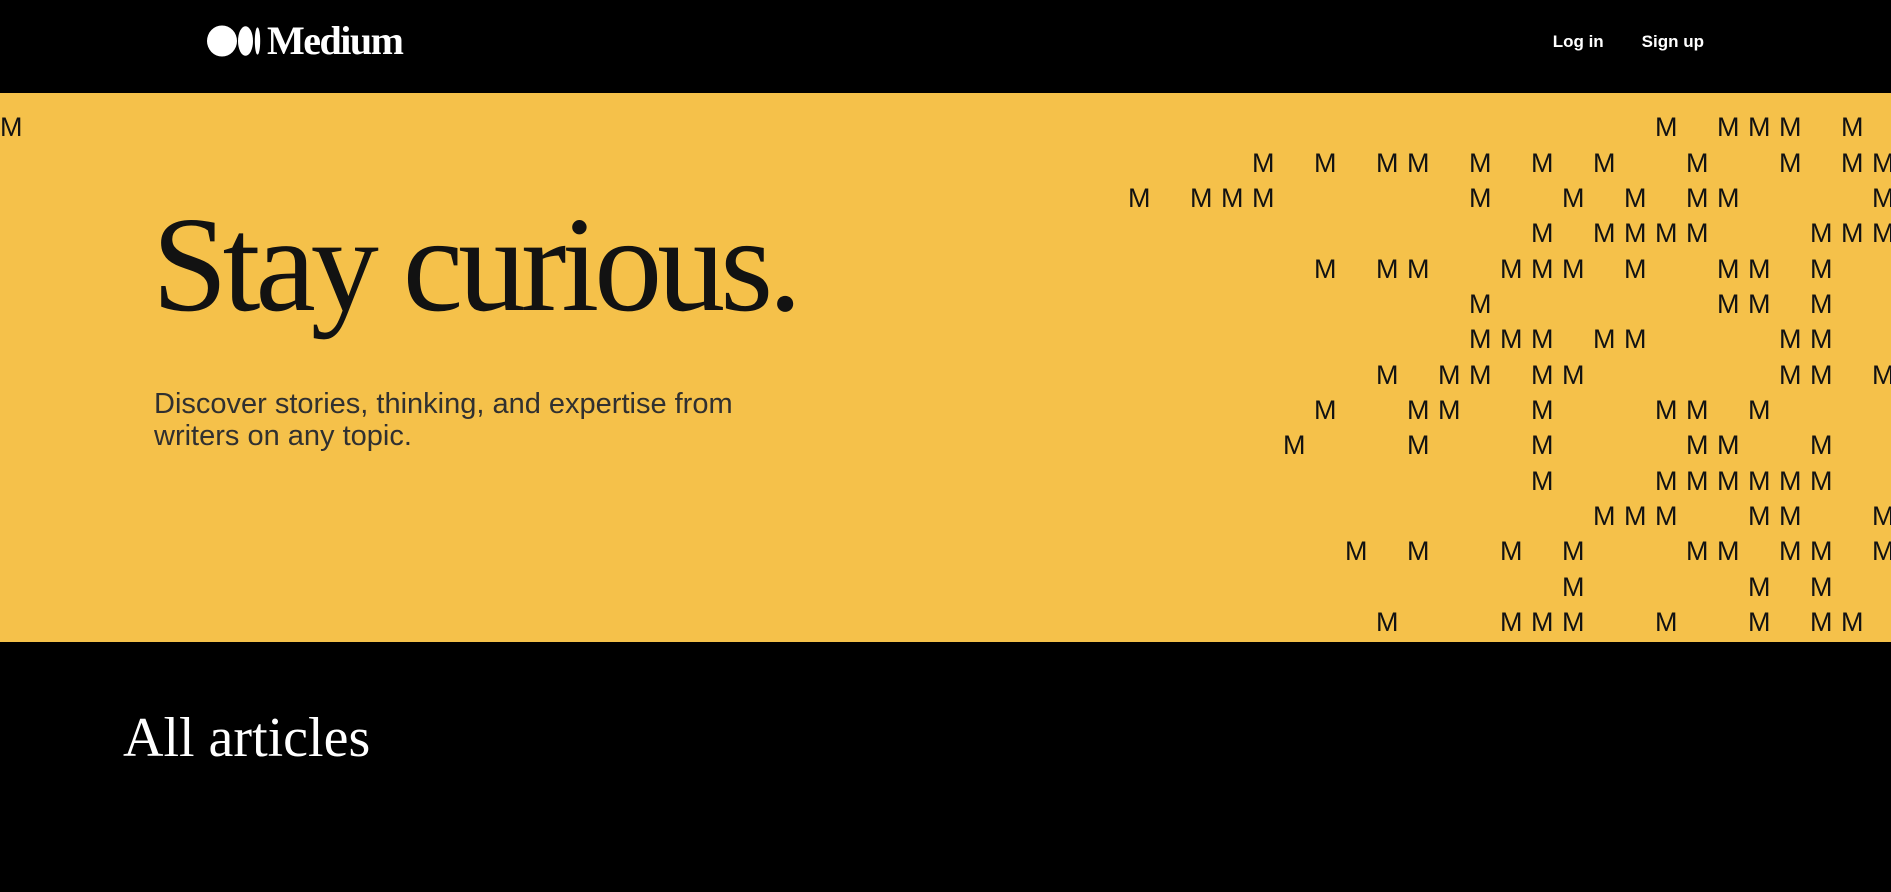 The width and height of the screenshot is (1891, 892). Describe the element at coordinates (335, 40) in the screenshot. I see `logo-wordmark: Medium` at that location.